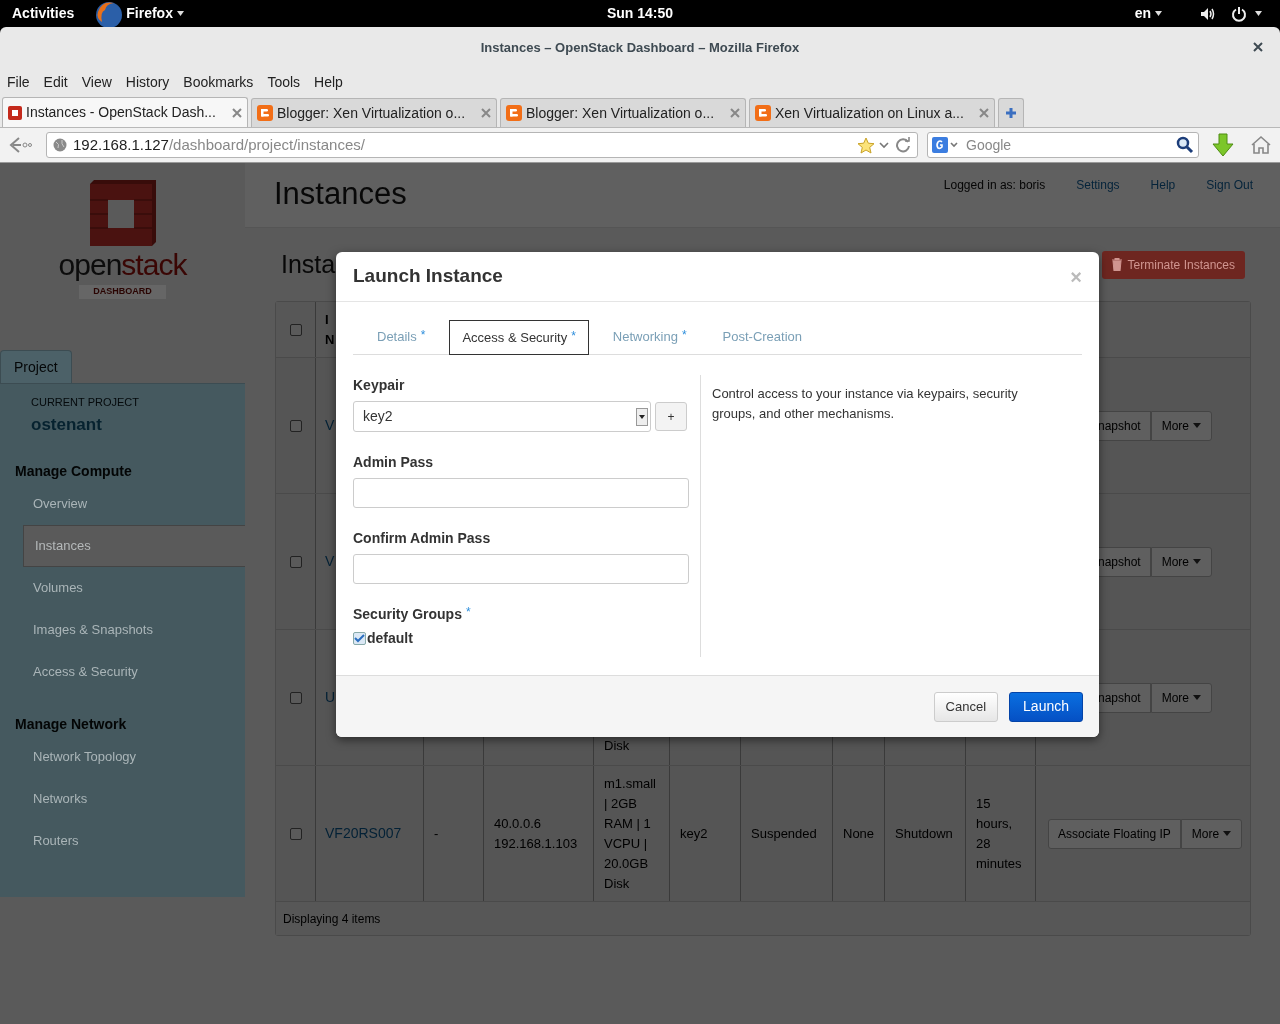  I want to click on star-icon, so click(866, 145).